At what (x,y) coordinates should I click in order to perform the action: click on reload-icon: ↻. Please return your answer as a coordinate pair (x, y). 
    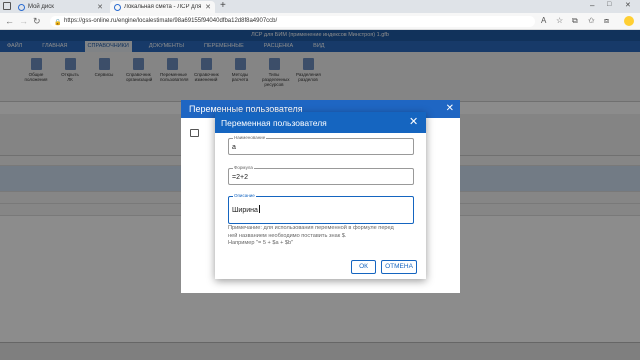
    Looking at the image, I should click on (37, 21).